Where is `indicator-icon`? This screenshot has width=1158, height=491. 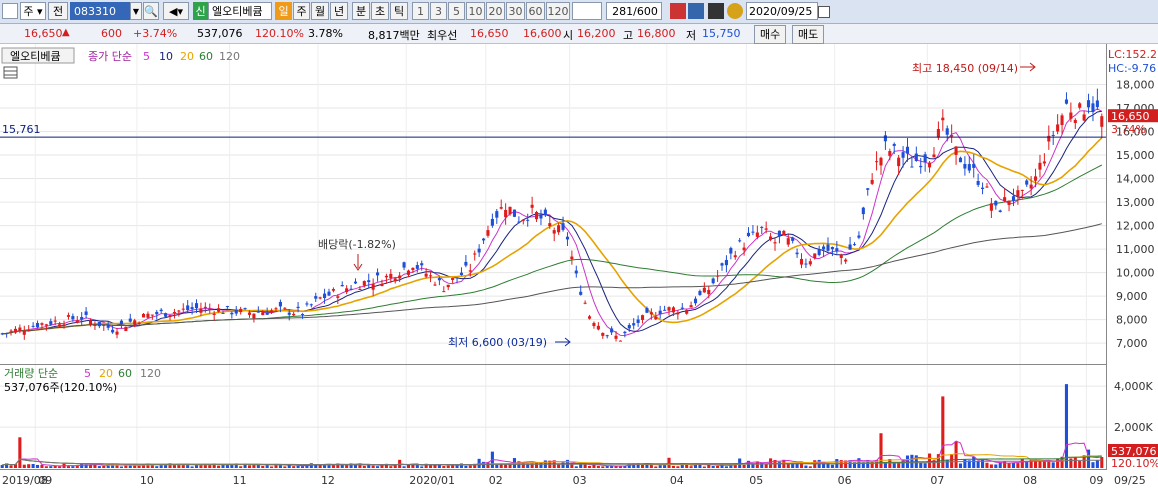 indicator-icon is located at coordinates (696, 11).